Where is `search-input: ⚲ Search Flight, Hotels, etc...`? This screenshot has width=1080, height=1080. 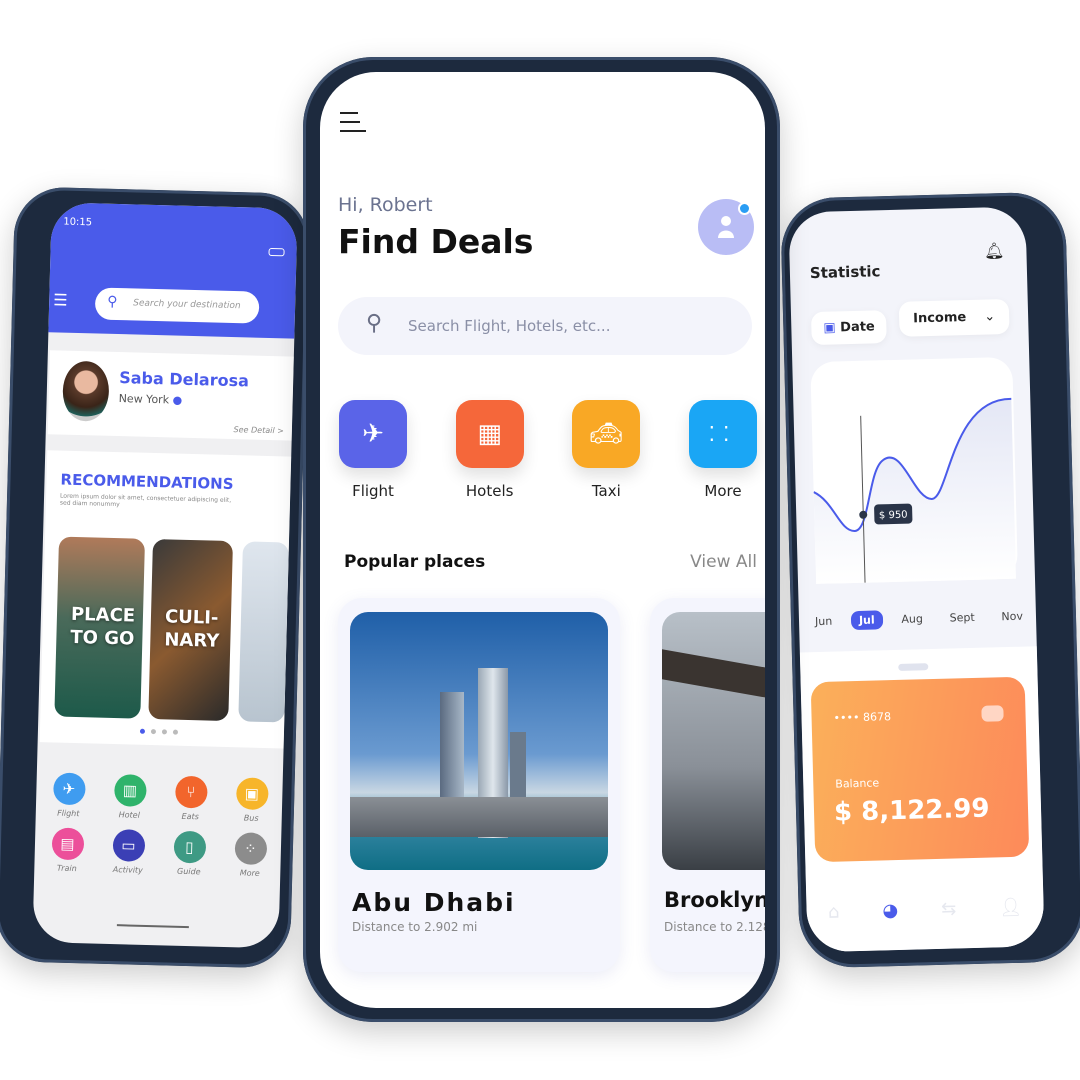 search-input: ⚲ Search Flight, Hotels, etc... is located at coordinates (545, 326).